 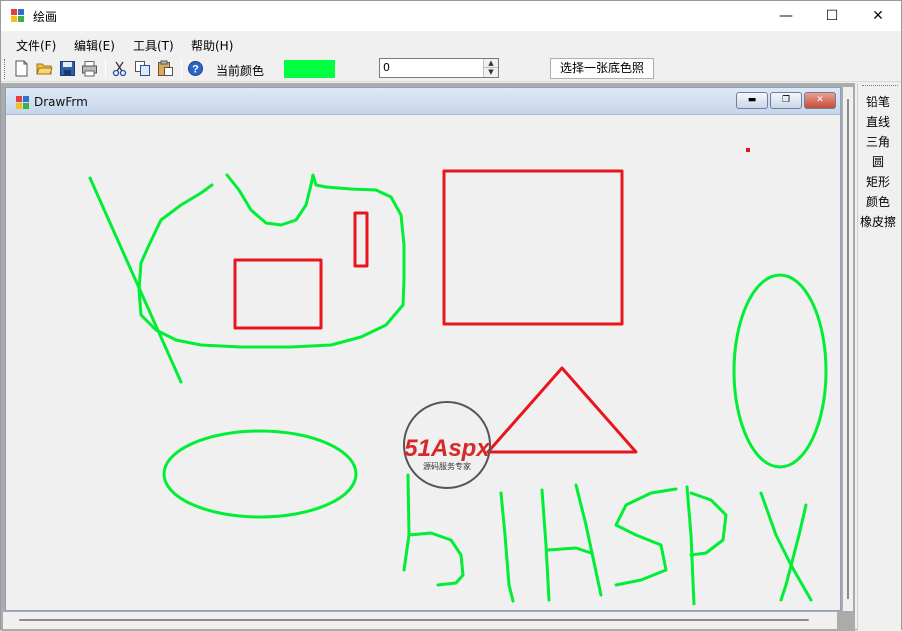 What do you see at coordinates (22, 102) in the screenshot?
I see `child-app-icon` at bounding box center [22, 102].